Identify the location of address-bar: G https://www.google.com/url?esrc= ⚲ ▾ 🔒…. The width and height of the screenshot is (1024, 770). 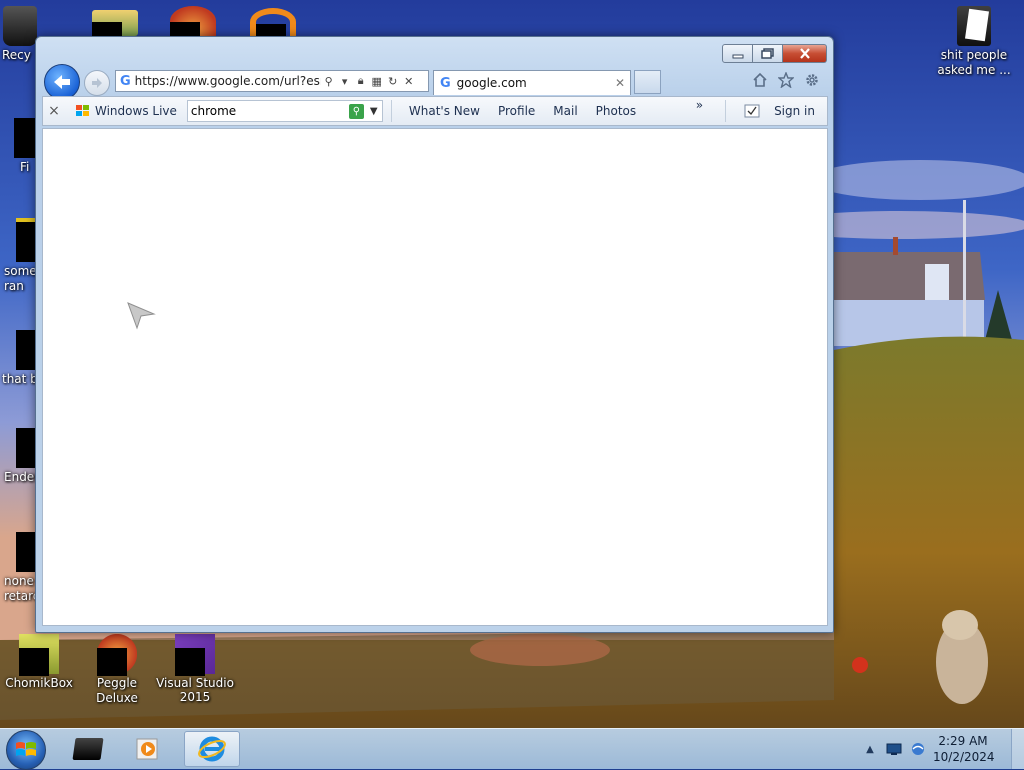
(272, 81).